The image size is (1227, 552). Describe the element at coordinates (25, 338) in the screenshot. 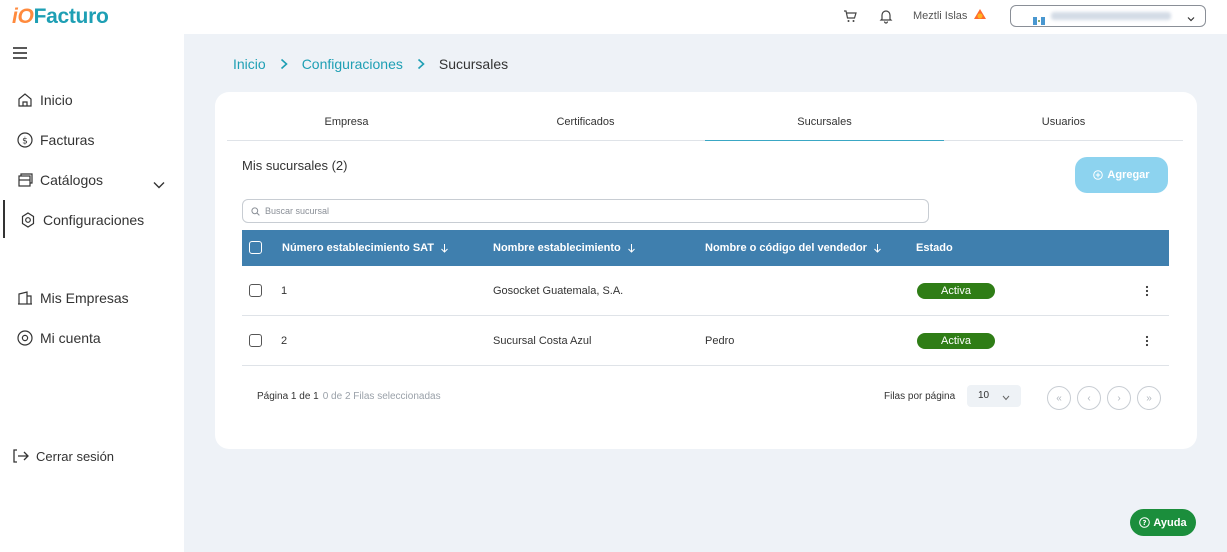

I see `at-sign-icon` at that location.